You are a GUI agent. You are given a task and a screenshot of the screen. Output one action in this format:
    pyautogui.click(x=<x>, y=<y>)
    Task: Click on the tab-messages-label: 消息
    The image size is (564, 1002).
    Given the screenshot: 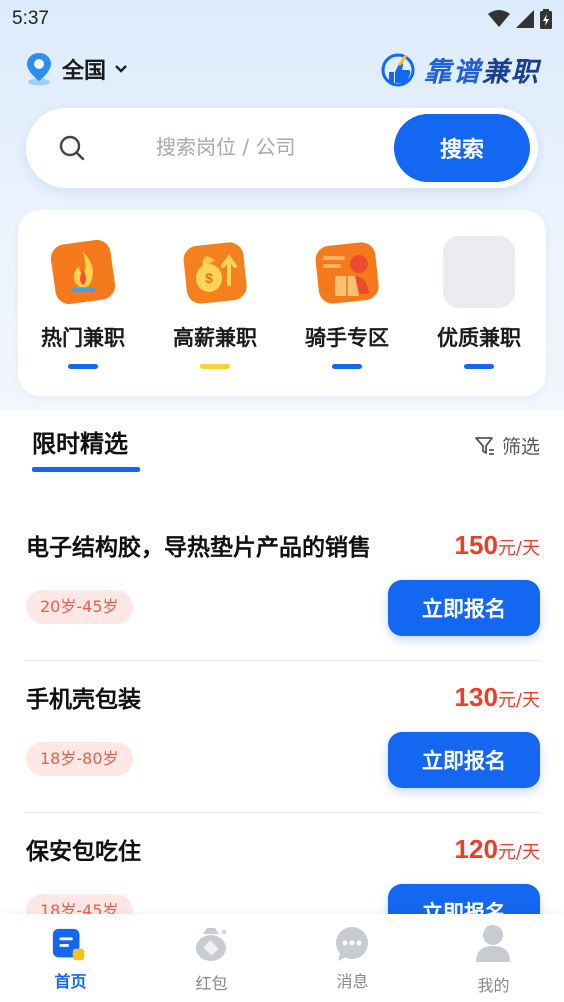 What is the action you would take?
    pyautogui.click(x=352, y=981)
    